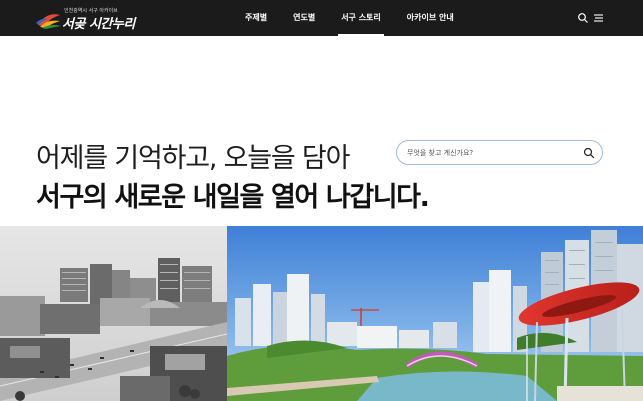 The image size is (643, 401). I want to click on nav-item-by-year: 연도별, so click(304, 18).